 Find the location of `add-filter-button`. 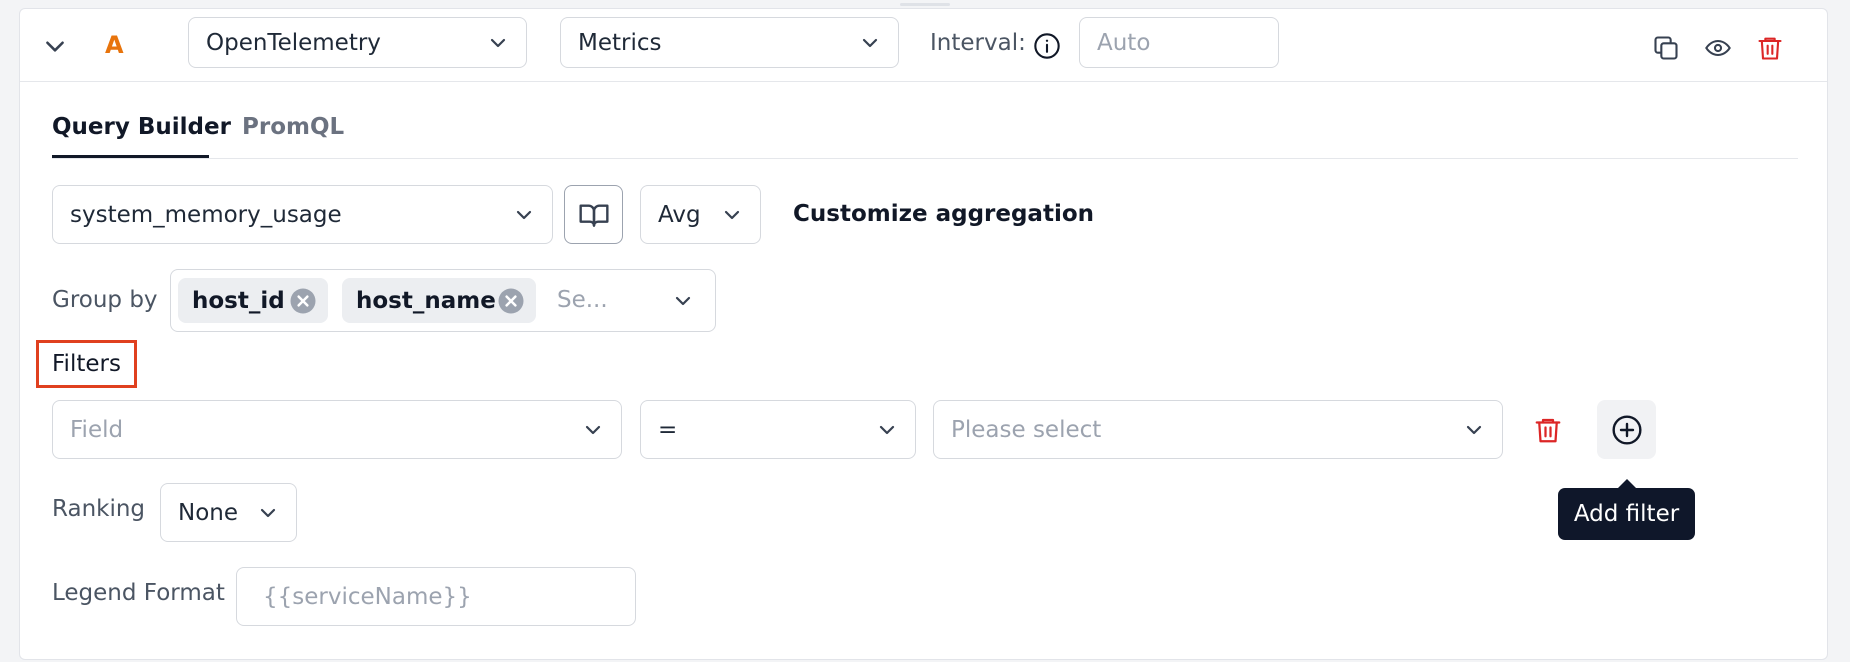

add-filter-button is located at coordinates (1626, 429).